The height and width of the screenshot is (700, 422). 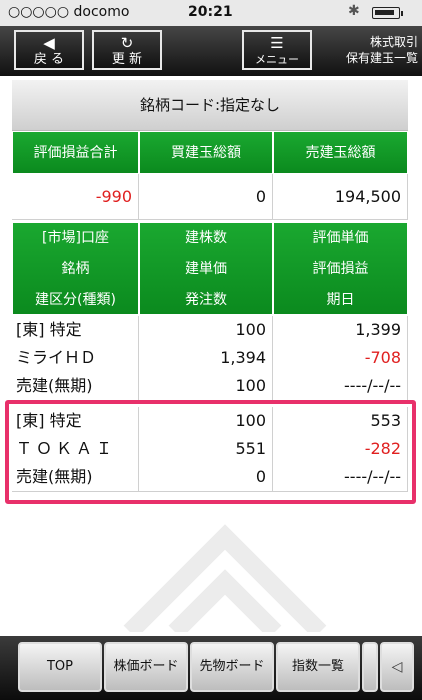 What do you see at coordinates (206, 358) in the screenshot?
I see `position-cell-quantity: 100 1,394 100` at bounding box center [206, 358].